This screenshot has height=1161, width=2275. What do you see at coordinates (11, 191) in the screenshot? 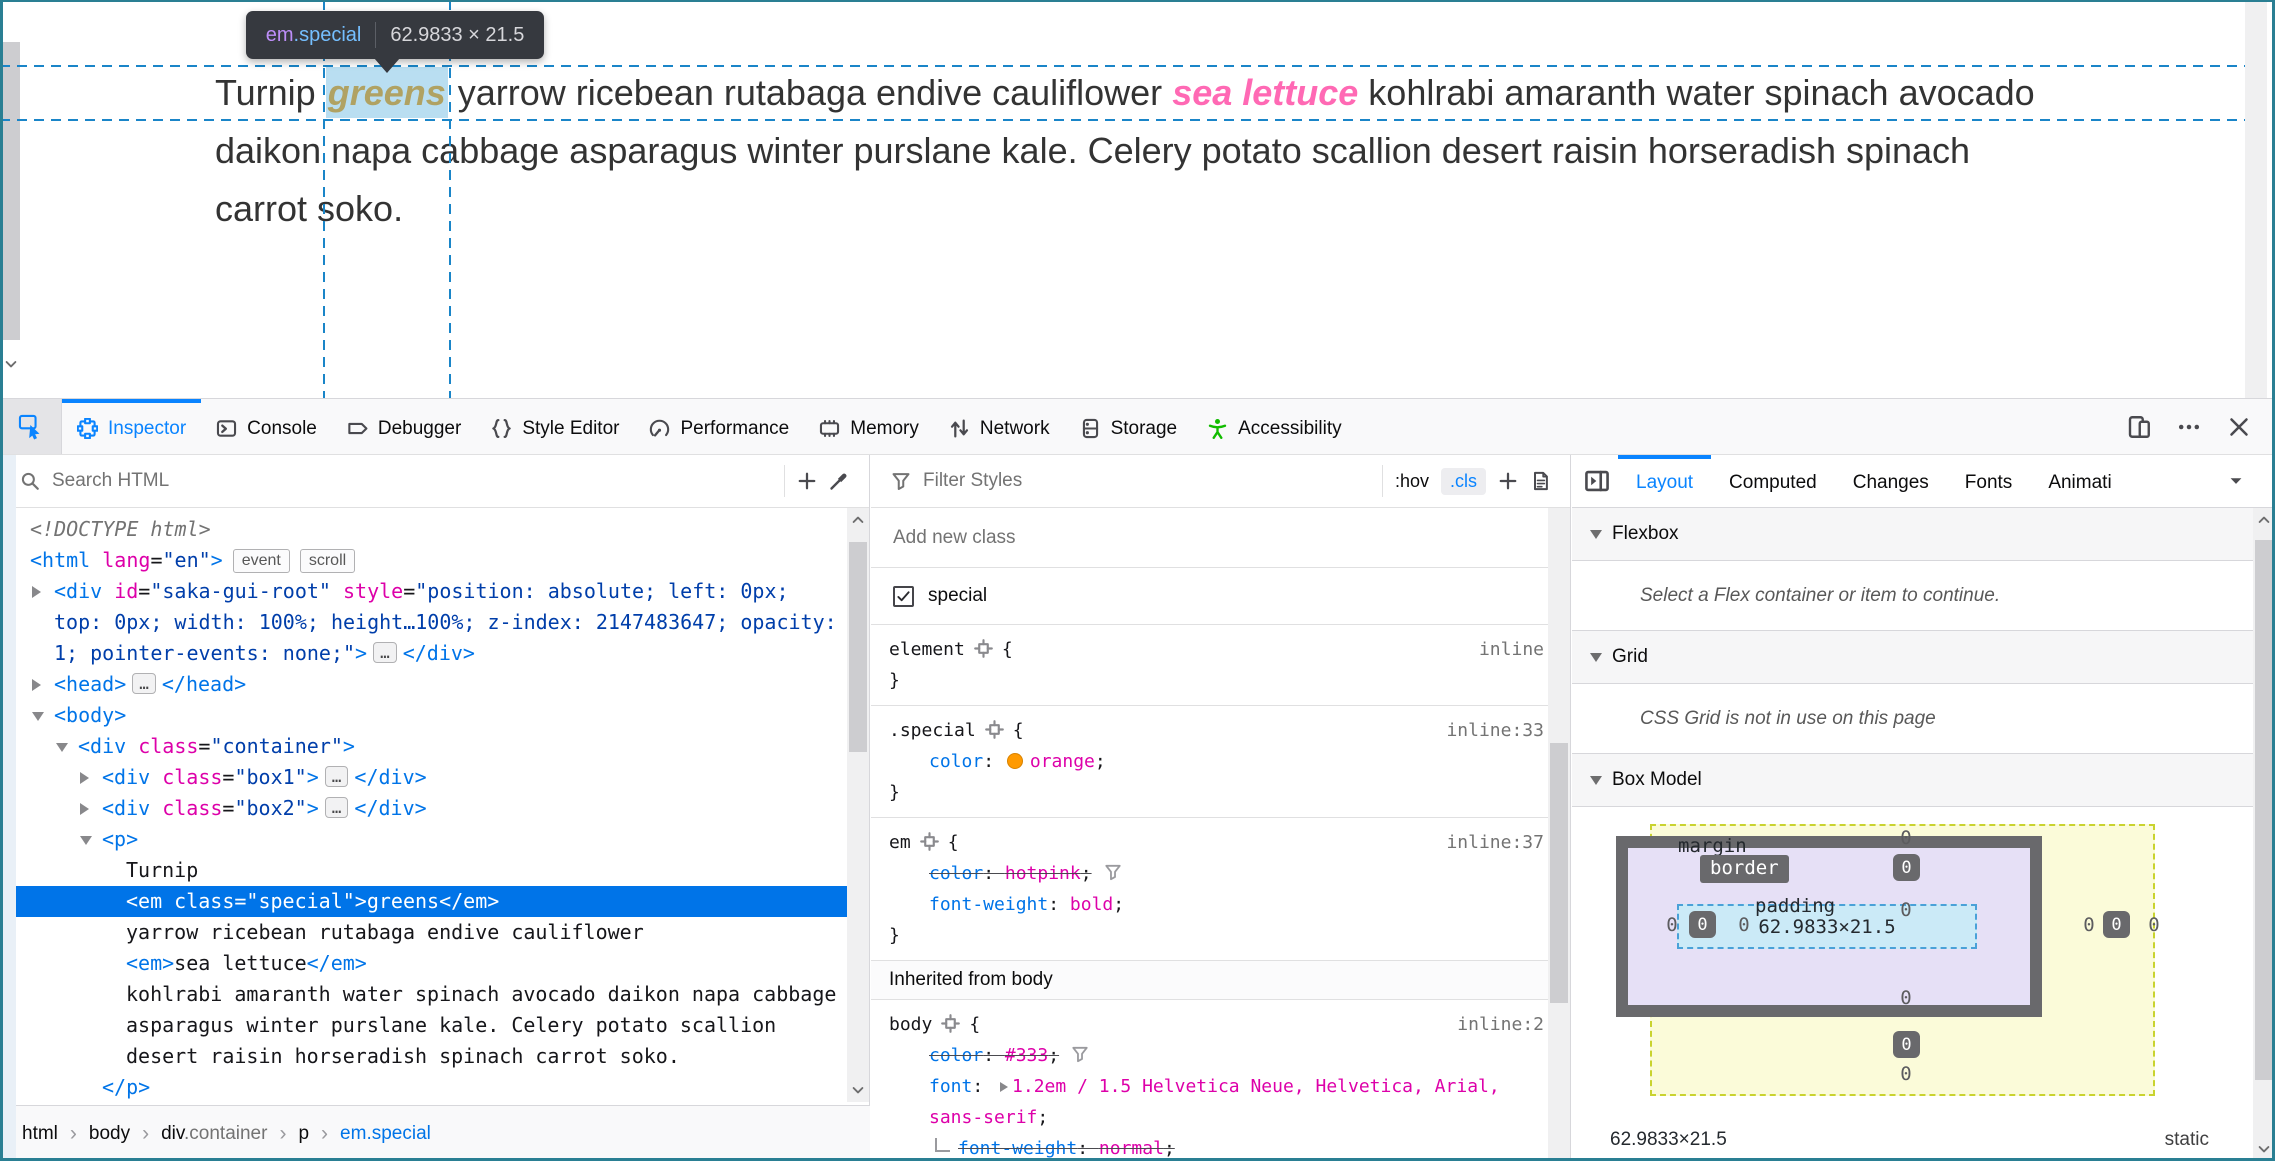
I see `page-scrollbar-thumb` at bounding box center [11, 191].